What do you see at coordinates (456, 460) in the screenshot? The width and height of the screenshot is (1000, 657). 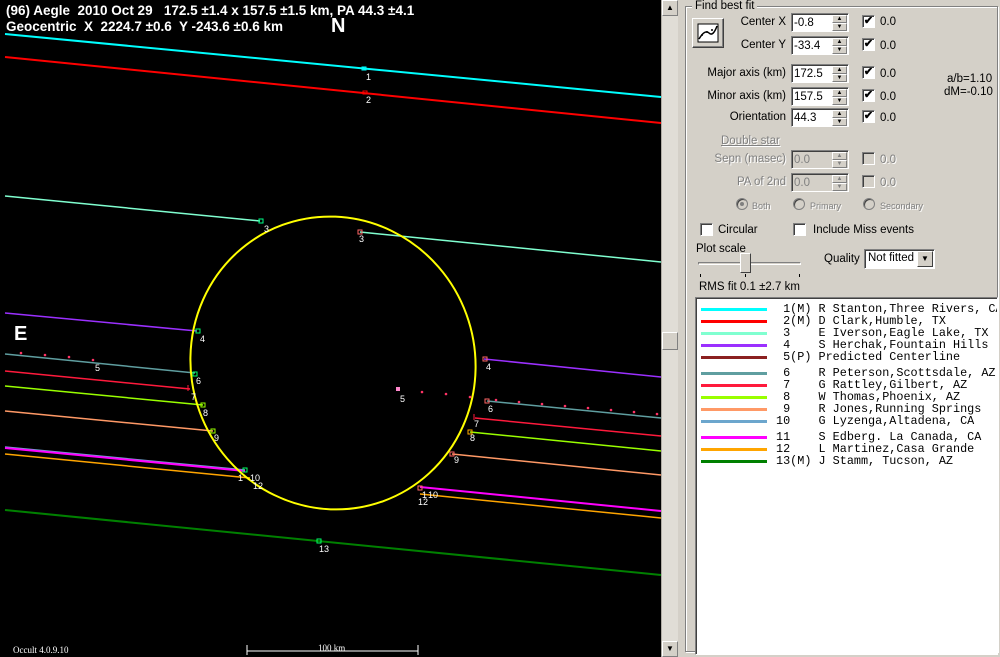 I see `label-9-end: 9` at bounding box center [456, 460].